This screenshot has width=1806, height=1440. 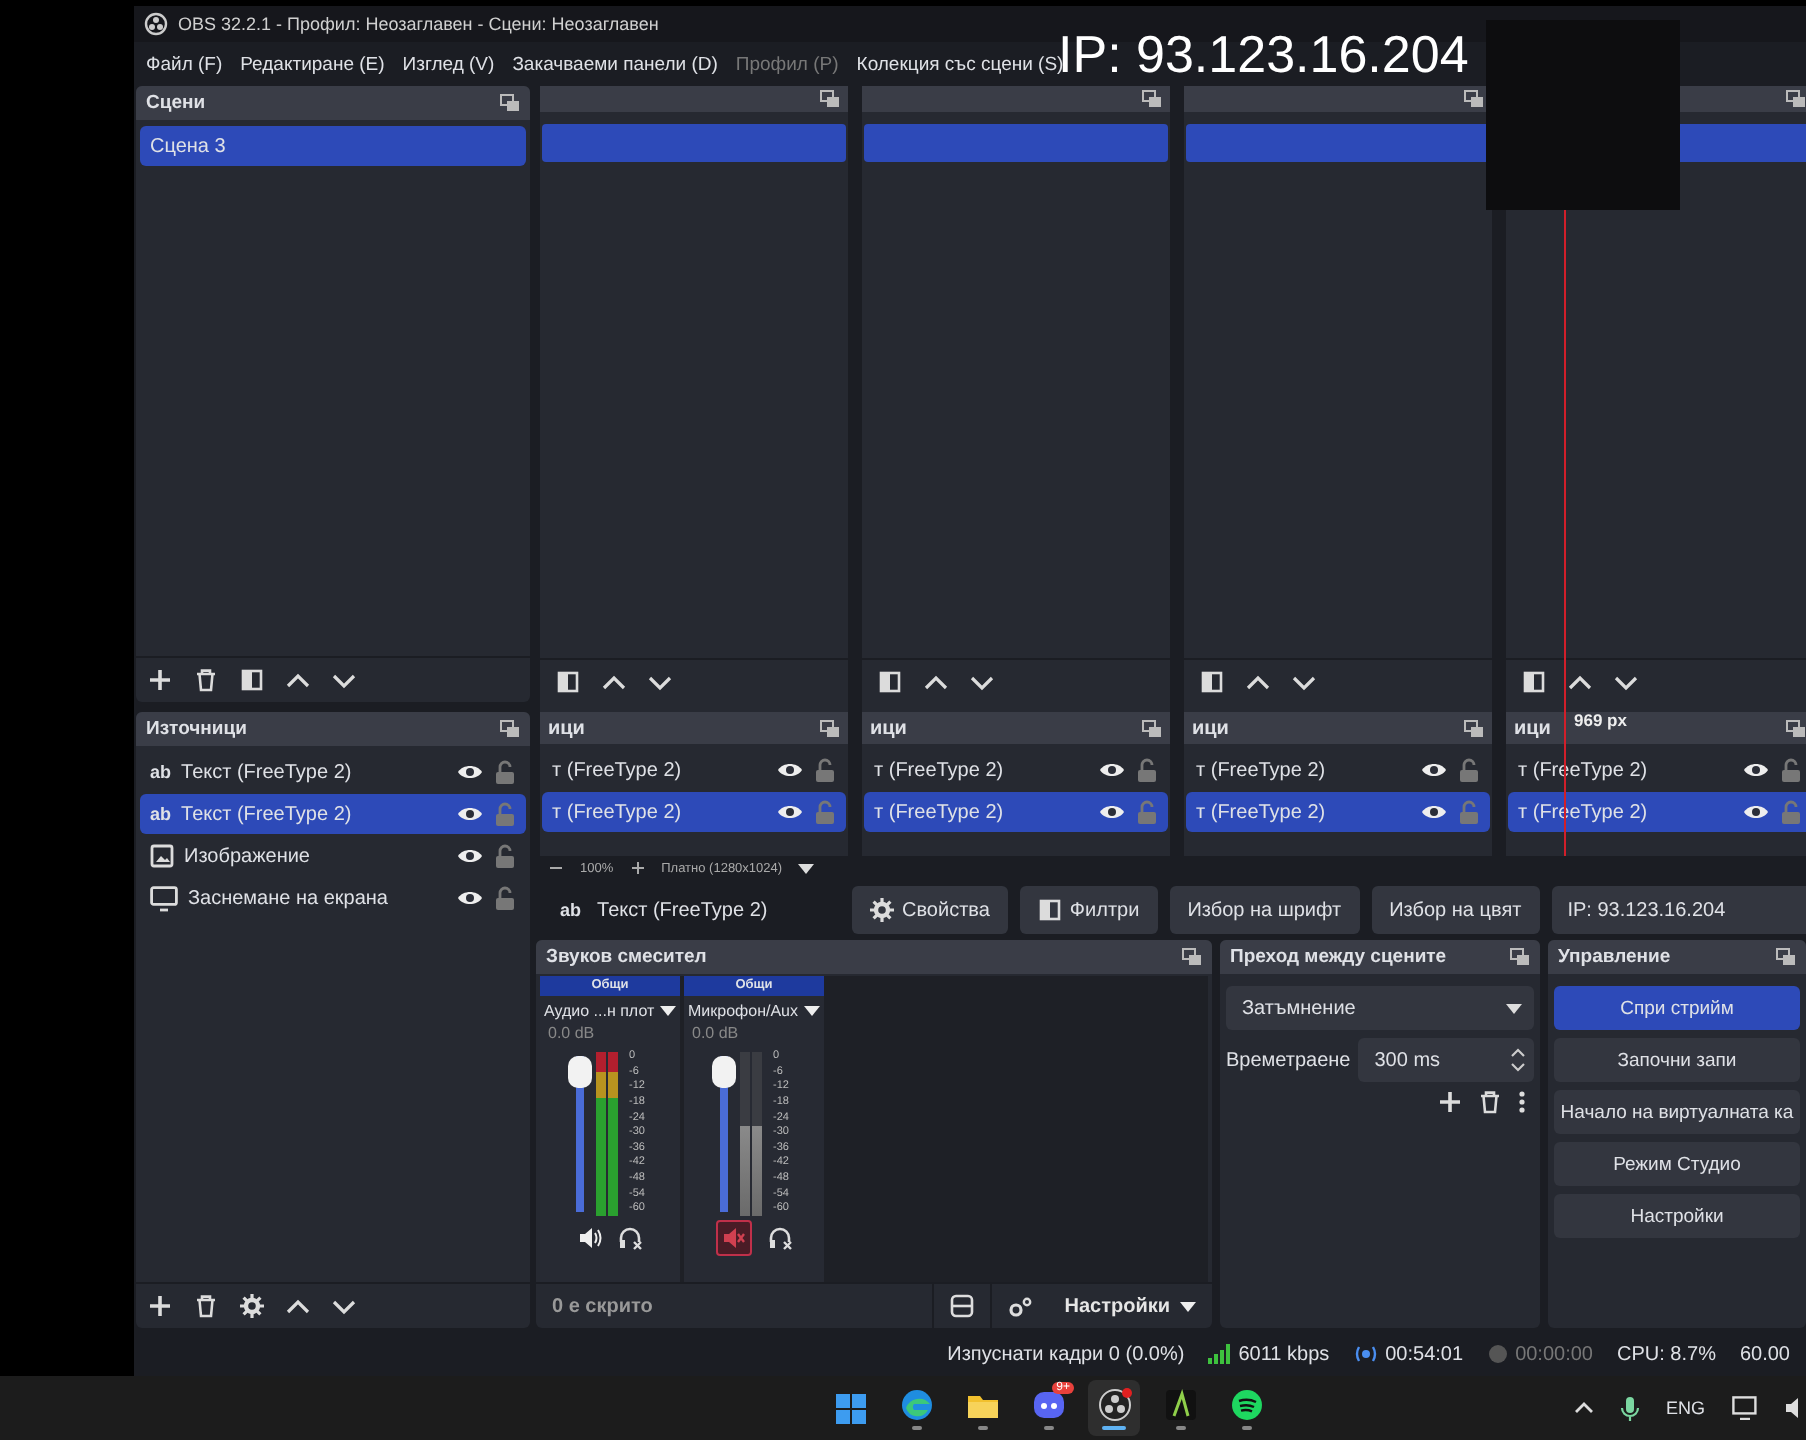 I want to click on microphone-icon, so click(x=1630, y=1408).